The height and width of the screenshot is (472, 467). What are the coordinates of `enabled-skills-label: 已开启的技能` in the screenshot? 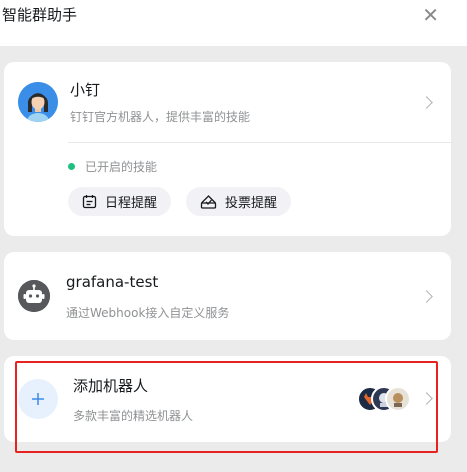 It's located at (121, 167).